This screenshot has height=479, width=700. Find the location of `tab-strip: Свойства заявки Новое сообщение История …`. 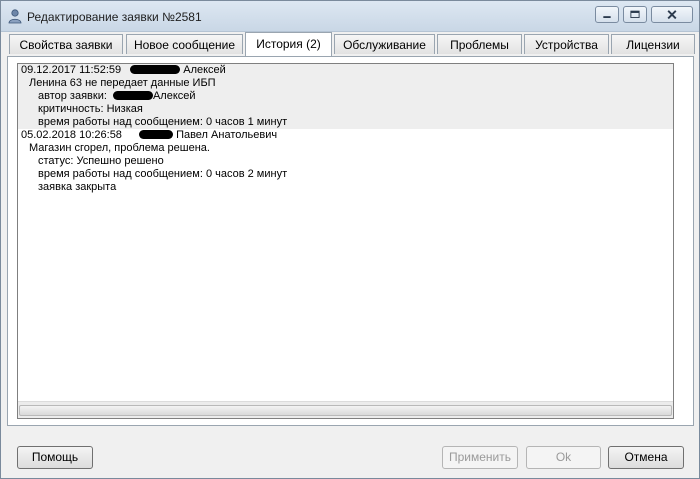

tab-strip: Свойства заявки Новое сообщение История … is located at coordinates (352, 44).